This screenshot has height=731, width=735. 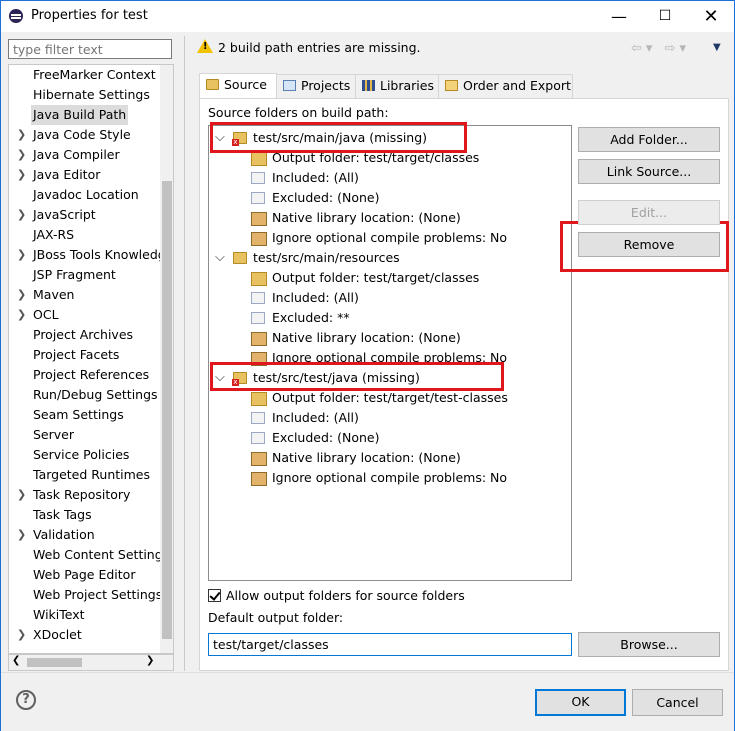 What do you see at coordinates (94, 74) in the screenshot?
I see `sidebar-item-label: FreeMarker Context` at bounding box center [94, 74].